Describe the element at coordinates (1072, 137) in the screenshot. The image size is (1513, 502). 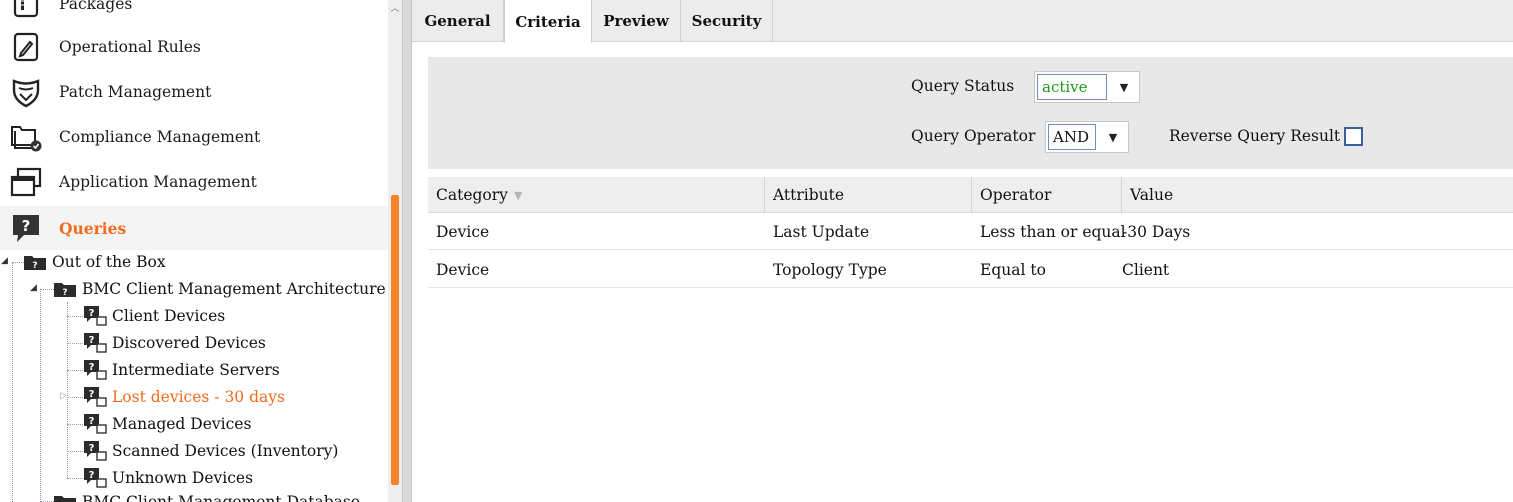
I see `query-operator-value: AND` at that location.